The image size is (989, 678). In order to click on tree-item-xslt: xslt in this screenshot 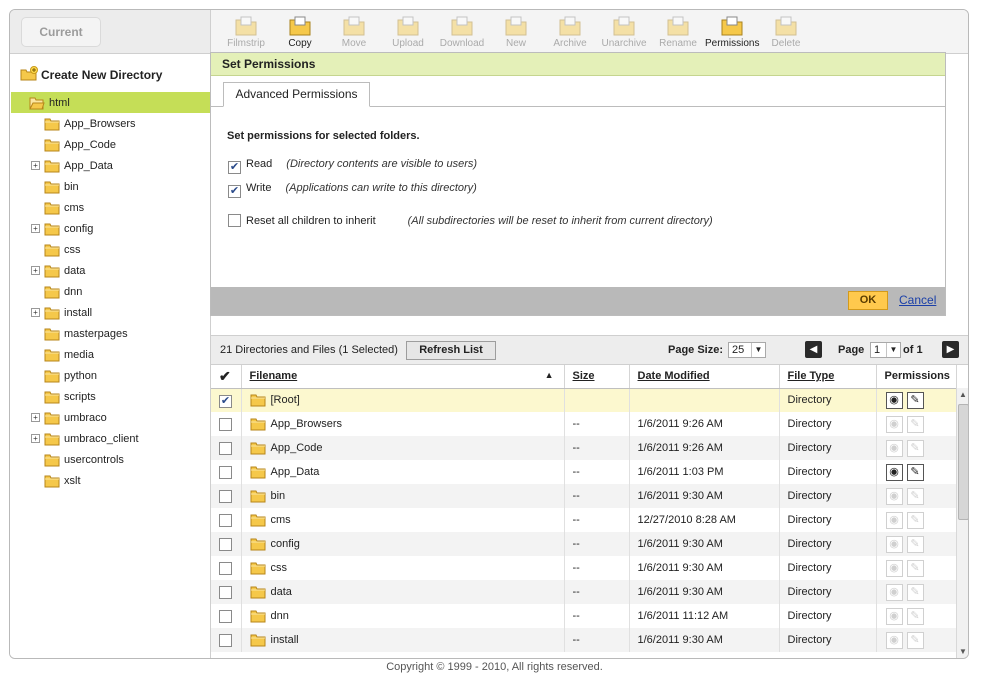, I will do `click(62, 482)`.